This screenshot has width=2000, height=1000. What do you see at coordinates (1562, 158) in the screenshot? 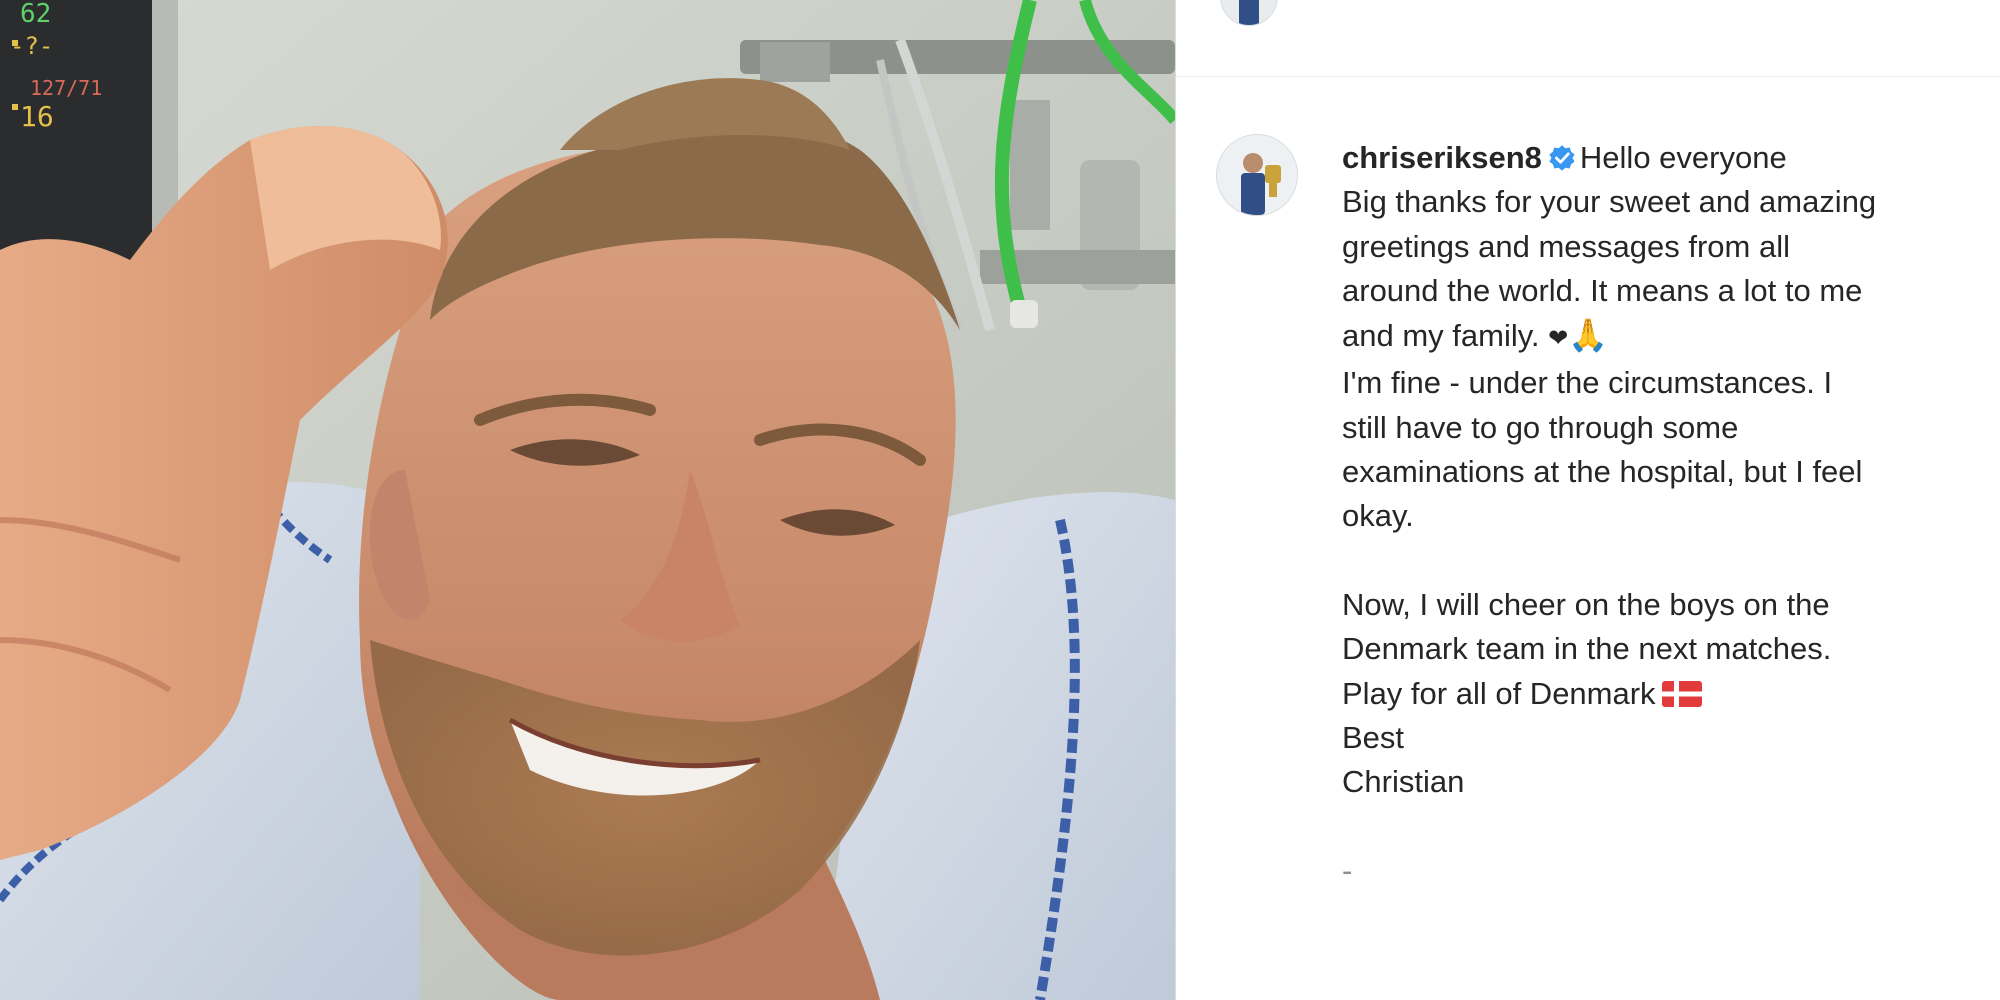
I see `verified-badge-icon` at bounding box center [1562, 158].